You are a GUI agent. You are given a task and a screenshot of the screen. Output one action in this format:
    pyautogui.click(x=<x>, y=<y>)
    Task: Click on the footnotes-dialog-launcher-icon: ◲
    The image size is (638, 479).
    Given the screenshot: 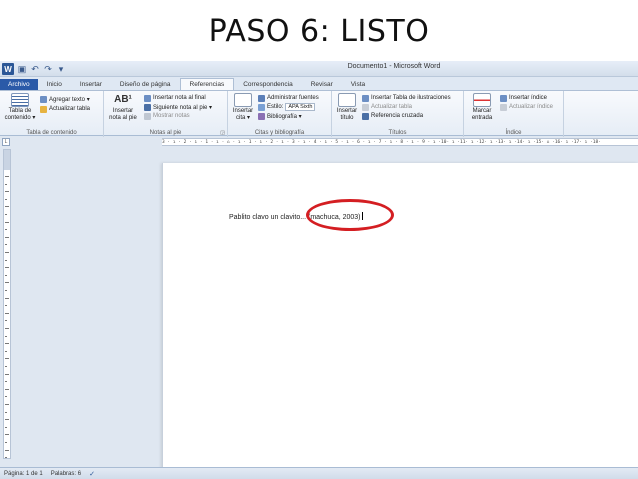 What is the action you would take?
    pyautogui.click(x=222, y=133)
    